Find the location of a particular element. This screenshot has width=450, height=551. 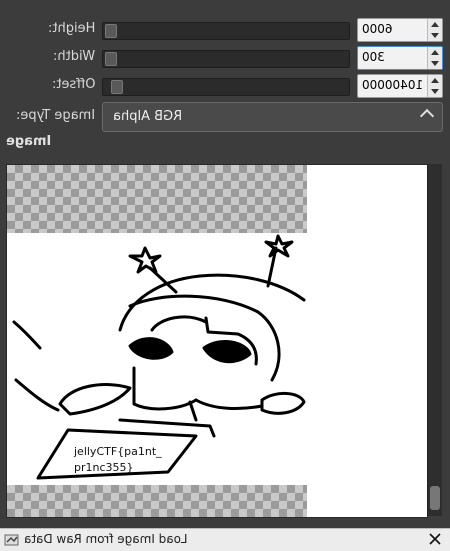

window-title: Load Image from Raw Data is located at coordinates (106, 539).